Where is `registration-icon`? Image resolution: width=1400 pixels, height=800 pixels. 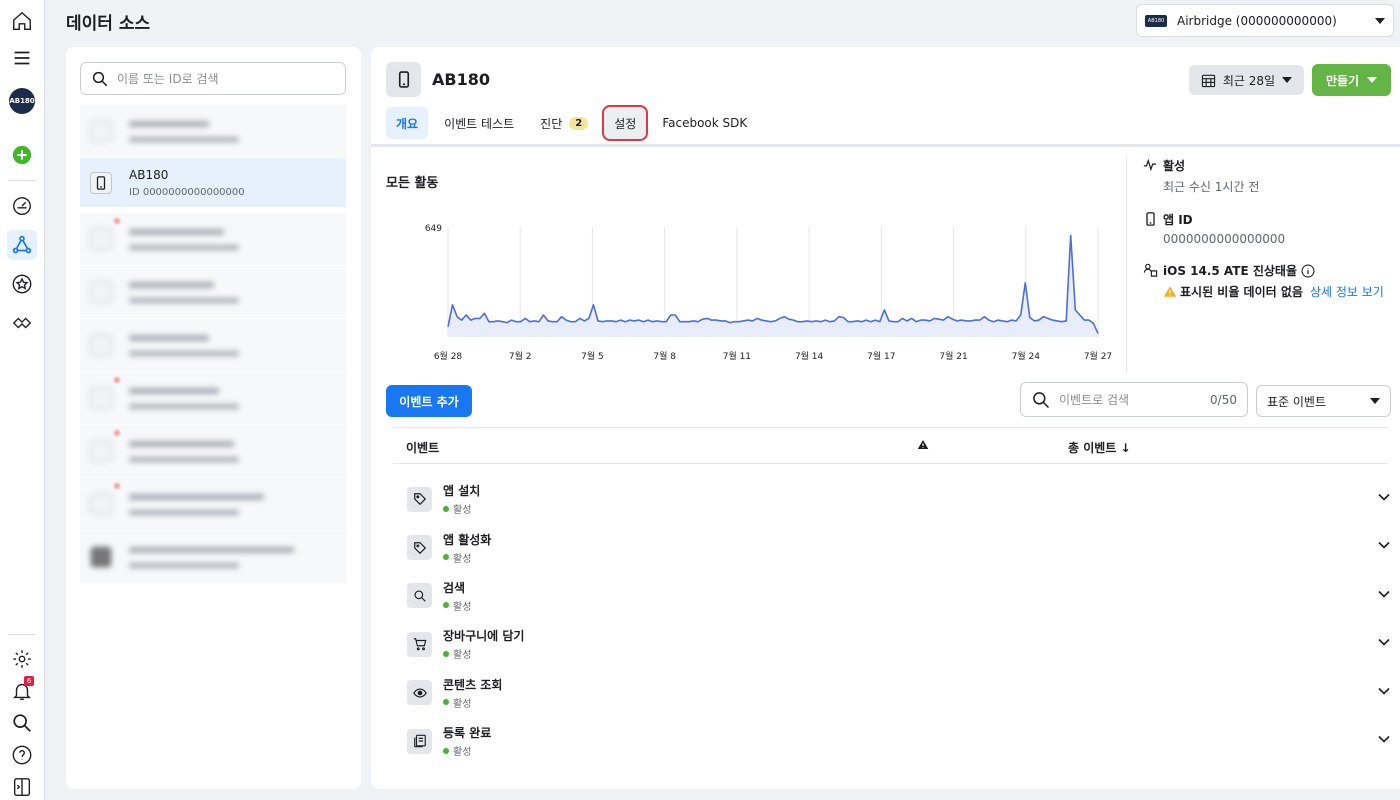
registration-icon is located at coordinates (419, 741).